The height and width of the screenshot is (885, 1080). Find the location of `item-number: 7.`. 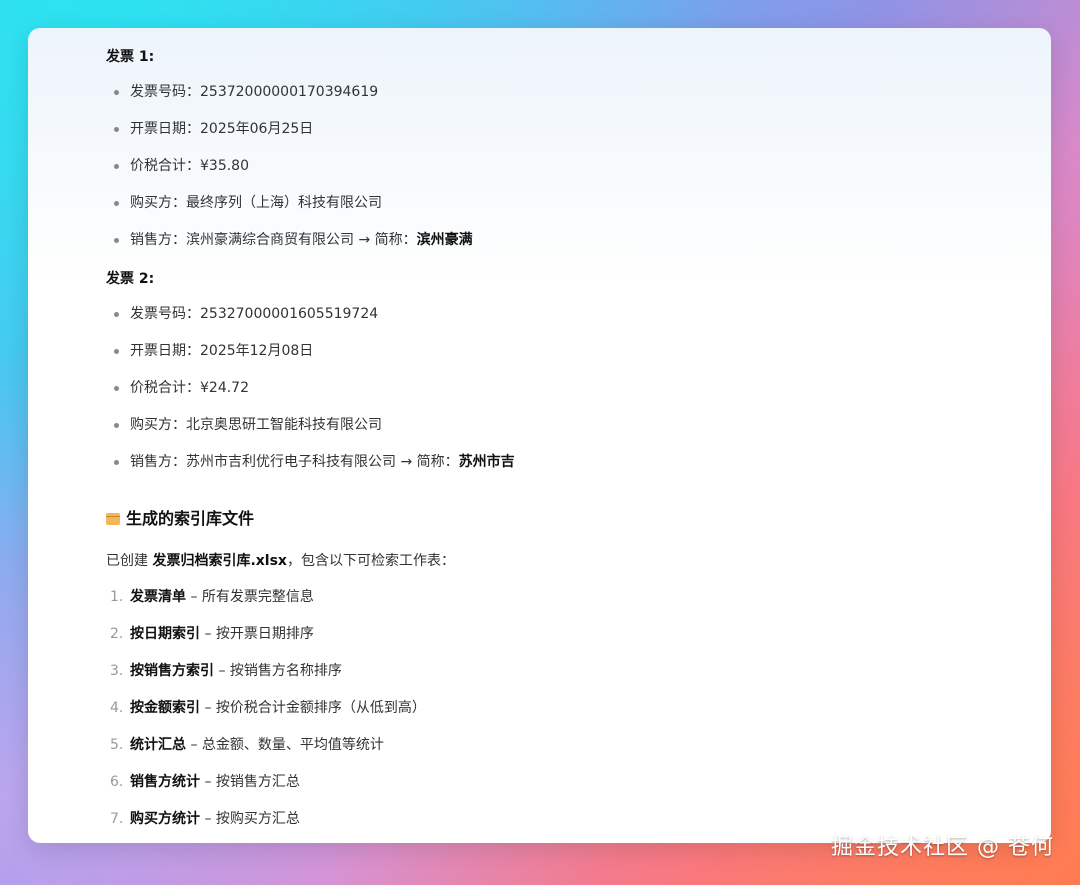

item-number: 7. is located at coordinates (117, 819).